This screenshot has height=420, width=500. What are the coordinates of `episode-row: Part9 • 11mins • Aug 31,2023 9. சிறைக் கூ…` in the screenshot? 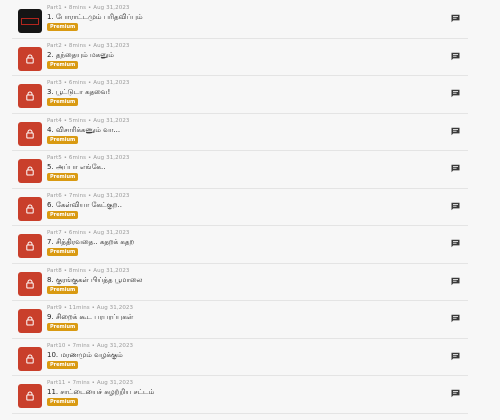 It's located at (240, 320).